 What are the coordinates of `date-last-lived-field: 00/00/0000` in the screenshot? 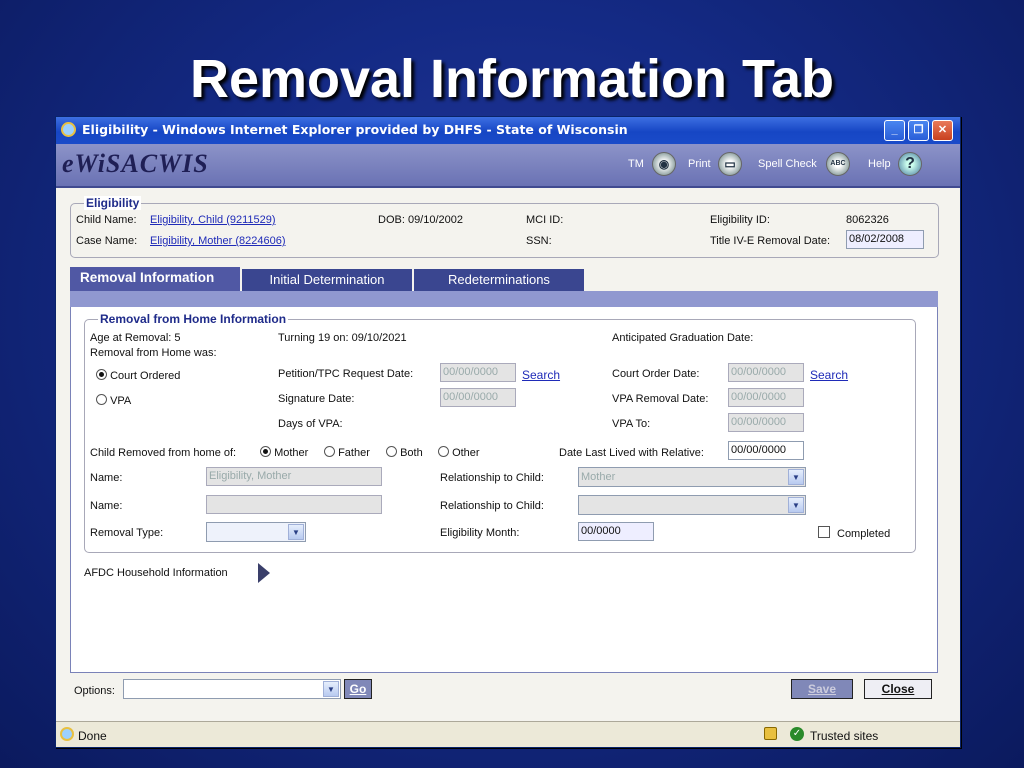 It's located at (766, 450).